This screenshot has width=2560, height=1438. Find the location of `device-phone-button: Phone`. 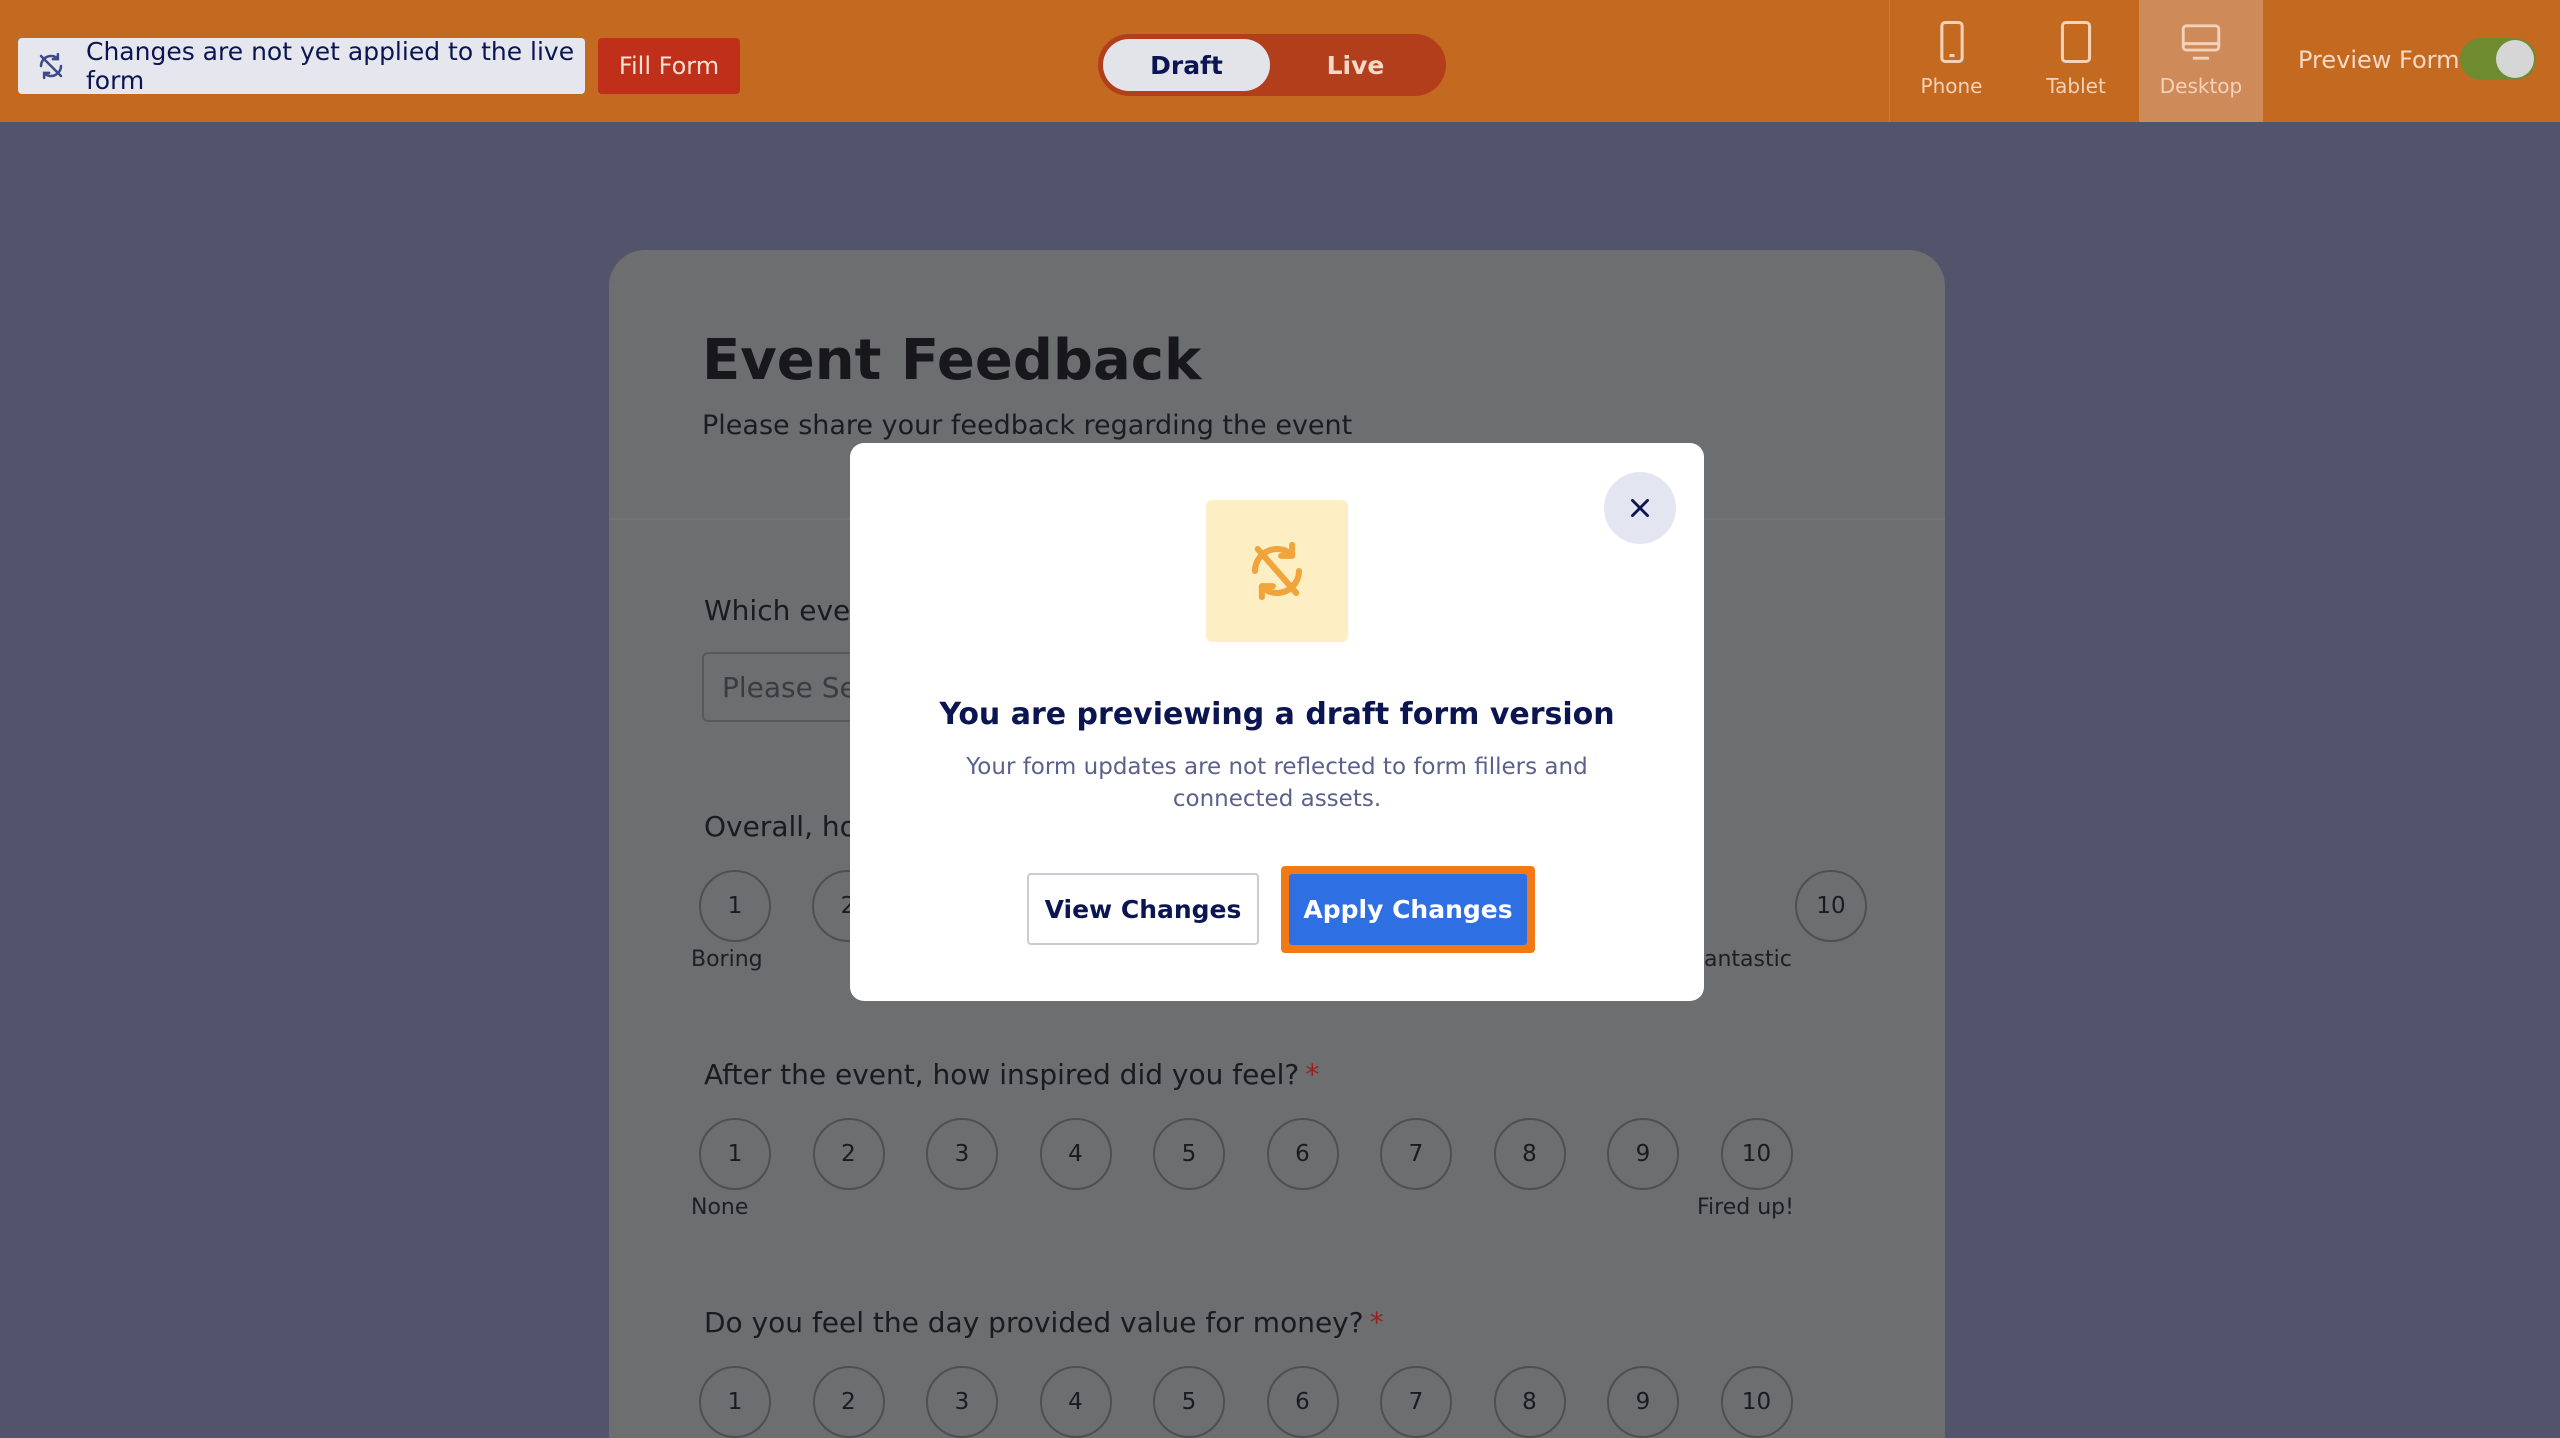

device-phone-button: Phone is located at coordinates (1951, 61).